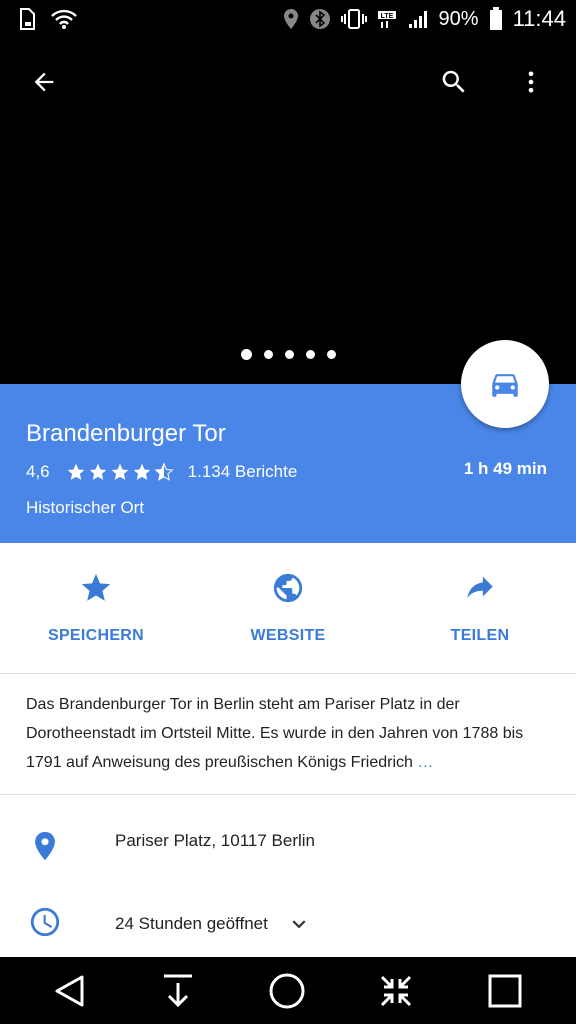  What do you see at coordinates (38, 471) in the screenshot?
I see `rating-value: 4,6` at bounding box center [38, 471].